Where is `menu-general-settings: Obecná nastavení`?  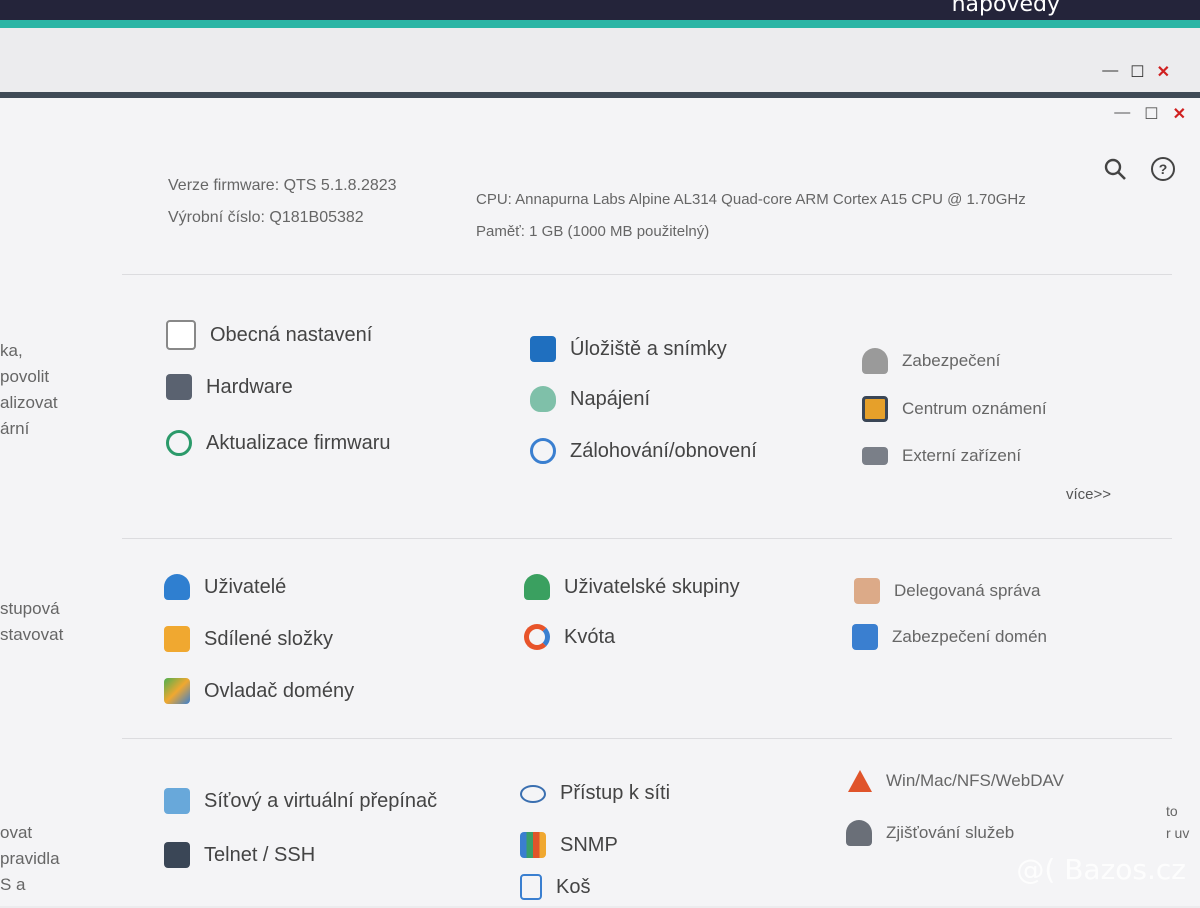 menu-general-settings: Obecná nastavení is located at coordinates (269, 335).